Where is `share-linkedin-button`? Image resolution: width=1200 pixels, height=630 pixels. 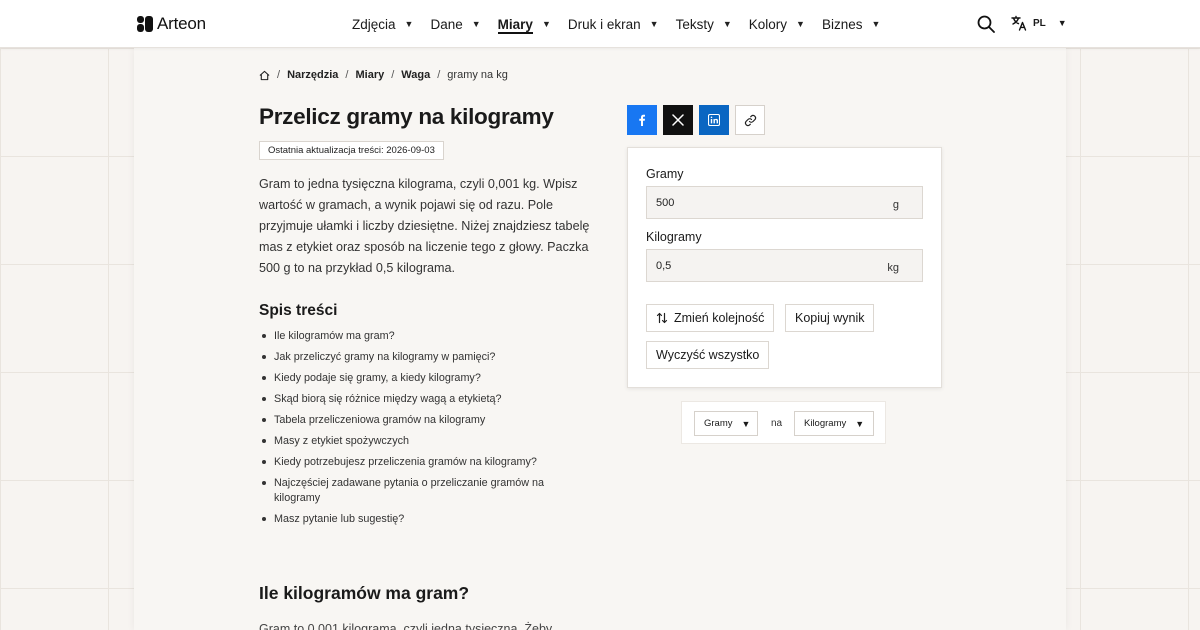 share-linkedin-button is located at coordinates (714, 120).